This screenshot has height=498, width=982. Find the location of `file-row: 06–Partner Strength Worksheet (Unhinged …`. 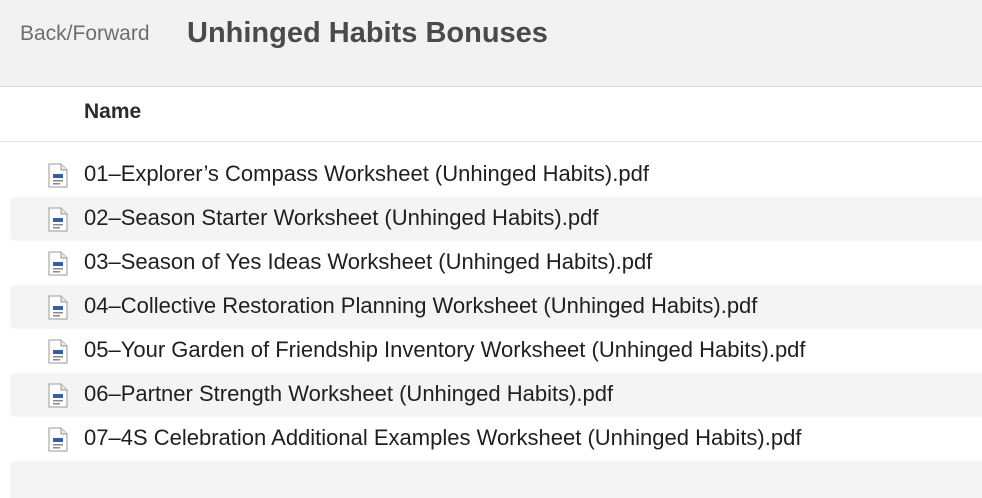

file-row: 06–Partner Strength Worksheet (Unhinged … is located at coordinates (491, 395).